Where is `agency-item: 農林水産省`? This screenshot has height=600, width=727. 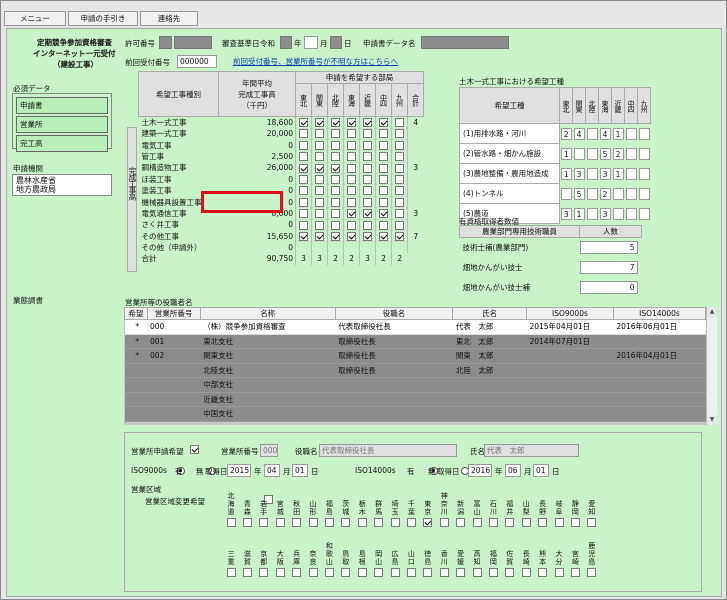 agency-item: 農林水産省 is located at coordinates (62, 180).